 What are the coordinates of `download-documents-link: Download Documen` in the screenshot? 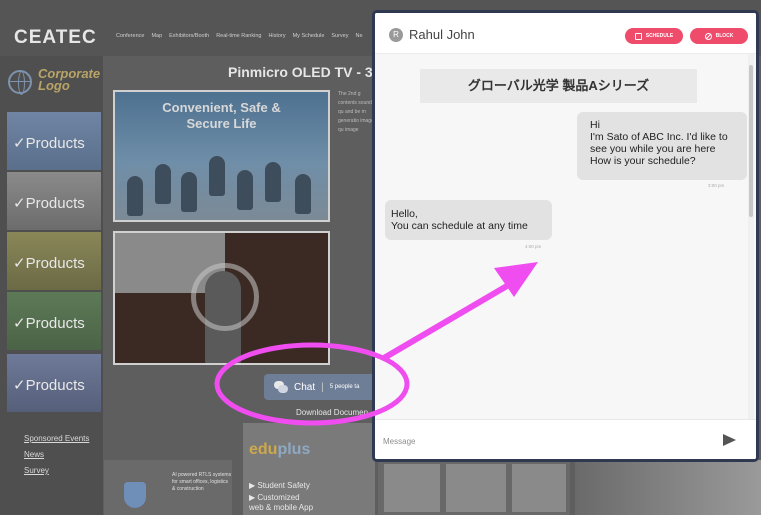 It's located at (332, 412).